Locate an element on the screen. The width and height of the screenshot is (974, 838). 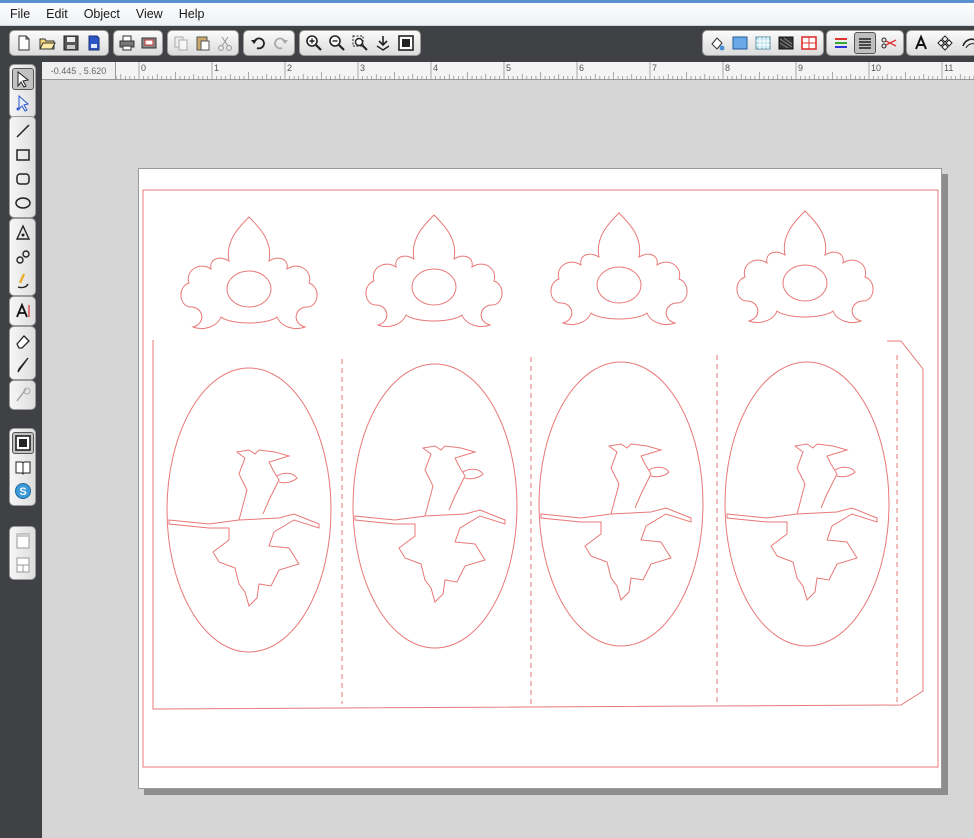
cut-mode-icon is located at coordinates (22, 443).